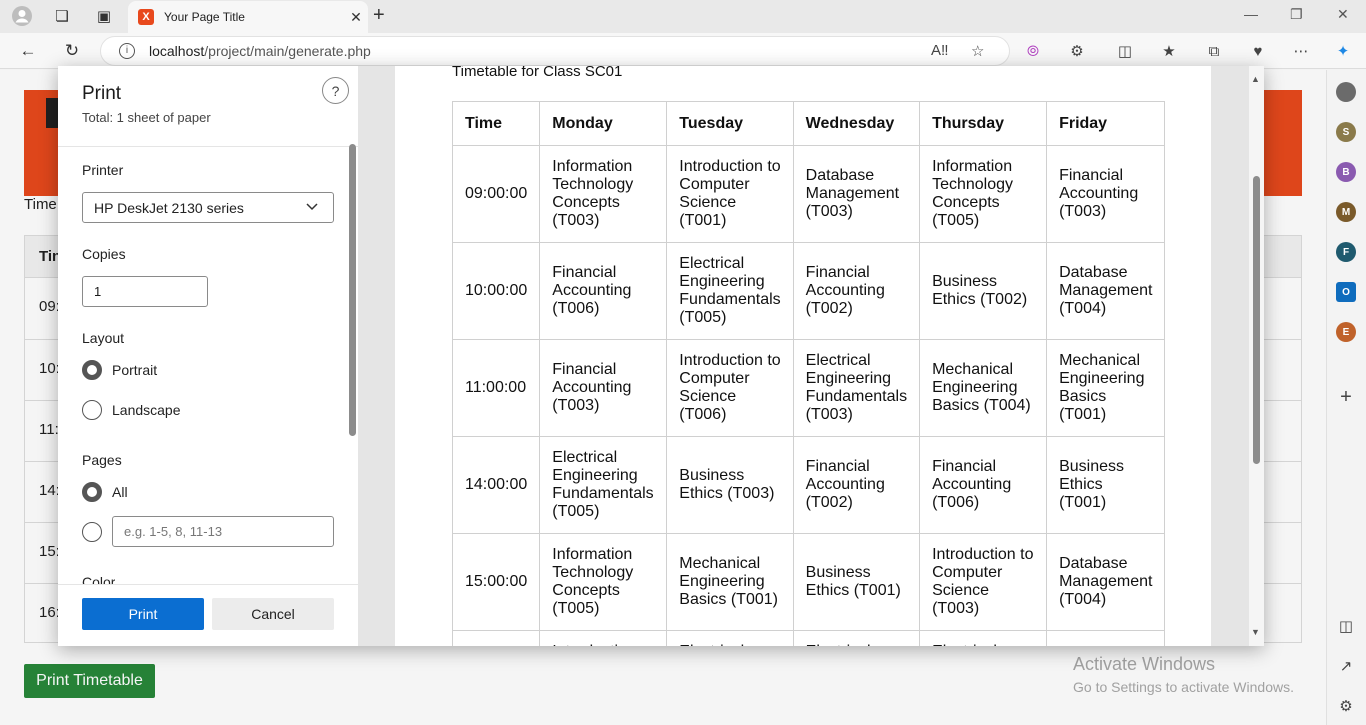  I want to click on printer-select: HP DeskJet 2130 series, so click(208, 207).